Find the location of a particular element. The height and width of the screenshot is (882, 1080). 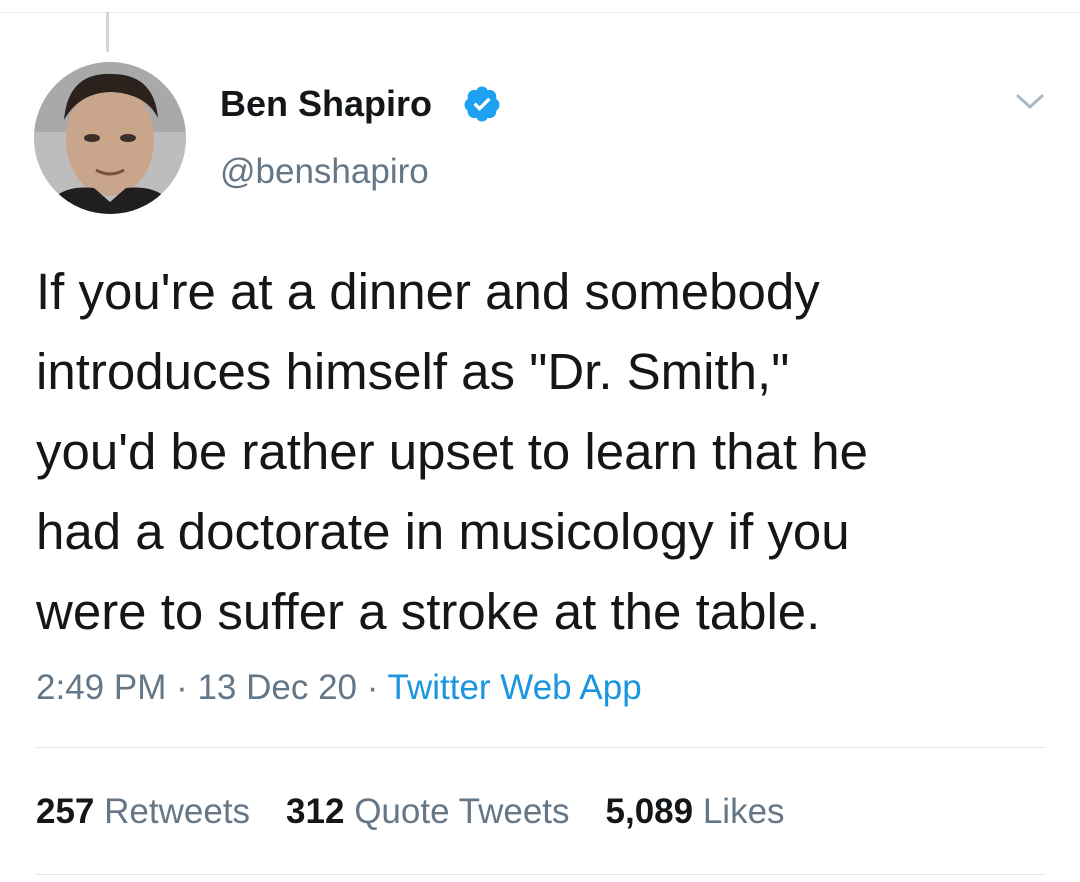

avatar is located at coordinates (110, 138).